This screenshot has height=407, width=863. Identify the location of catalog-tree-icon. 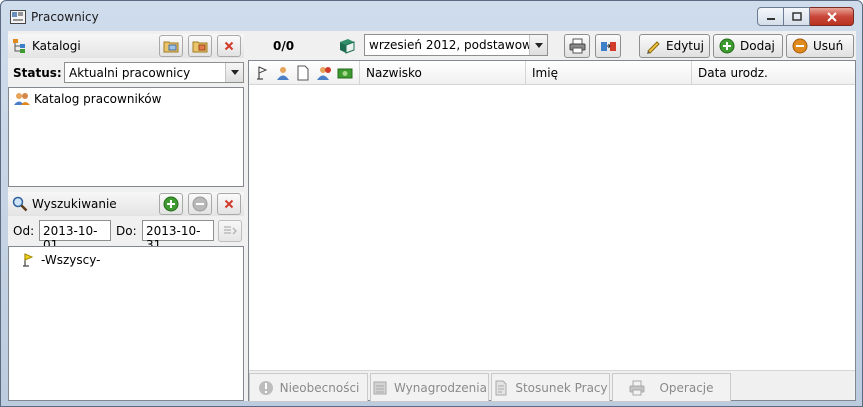
(19, 46).